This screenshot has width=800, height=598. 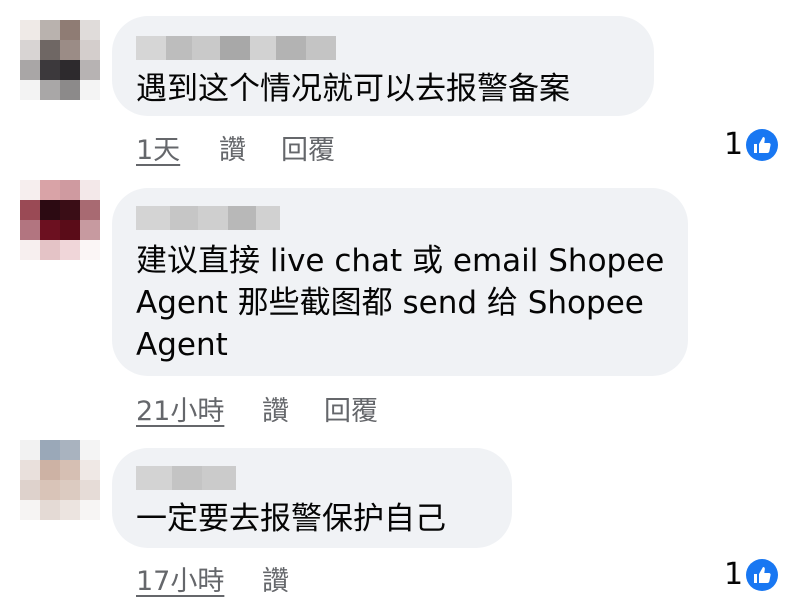 What do you see at coordinates (180, 408) in the screenshot?
I see `timestamp-link: 21小時` at bounding box center [180, 408].